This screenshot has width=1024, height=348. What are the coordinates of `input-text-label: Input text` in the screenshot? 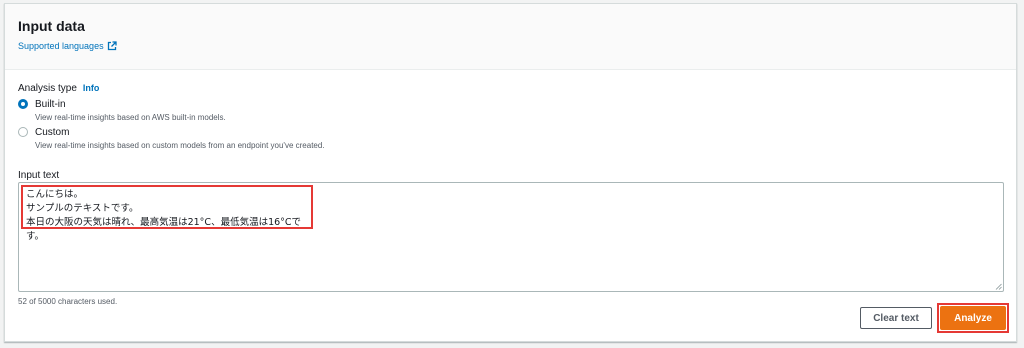 It's located at (39, 175).